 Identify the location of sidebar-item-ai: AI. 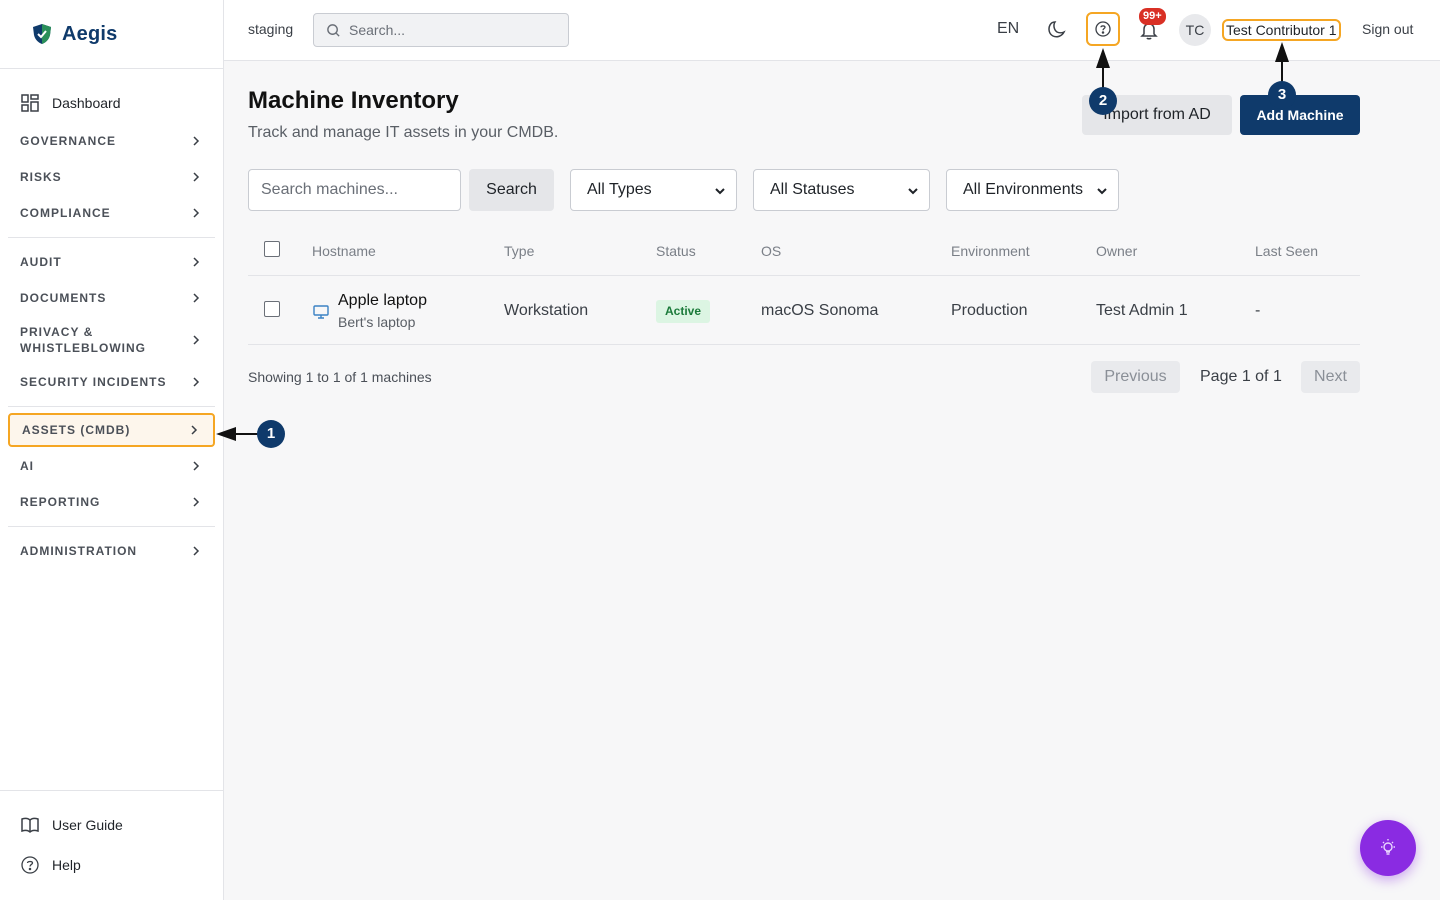
(111, 466).